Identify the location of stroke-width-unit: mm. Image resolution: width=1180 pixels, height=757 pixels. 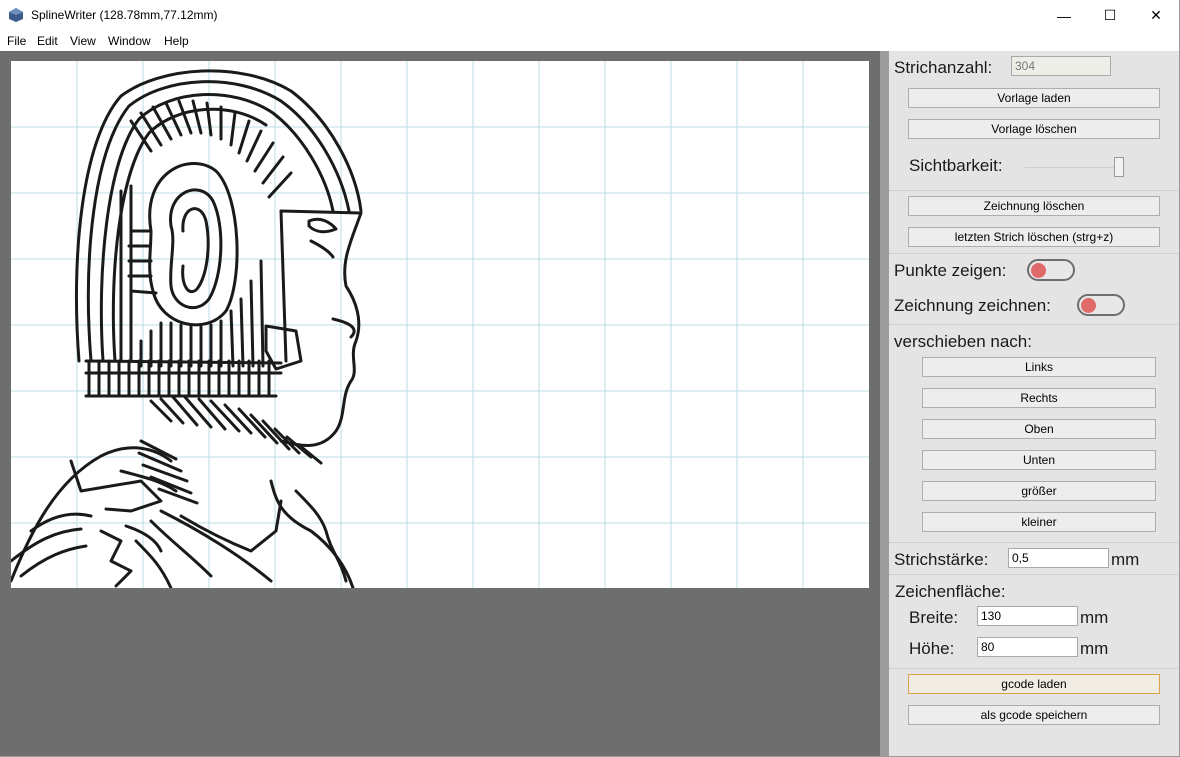
(1125, 559).